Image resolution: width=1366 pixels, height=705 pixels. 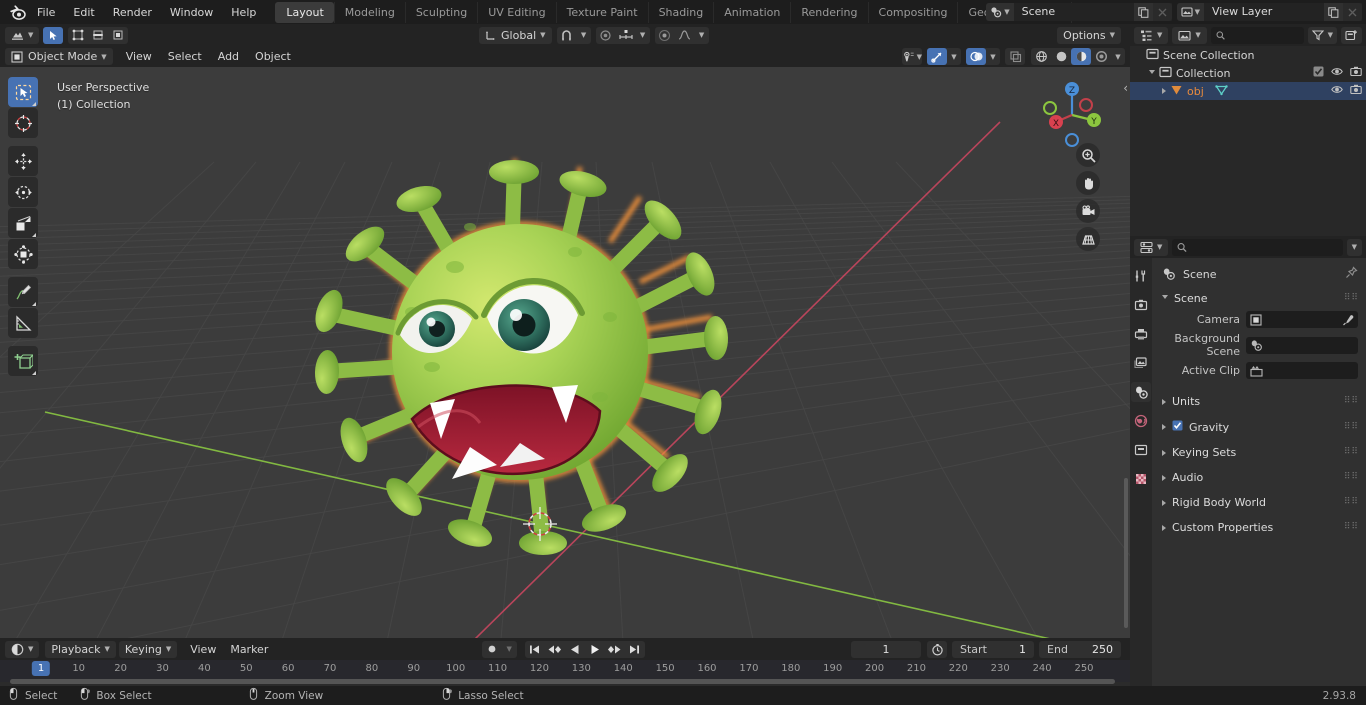 I want to click on panel-custom-properties: Custom Properties ⠿⠿, so click(x=1259, y=527).